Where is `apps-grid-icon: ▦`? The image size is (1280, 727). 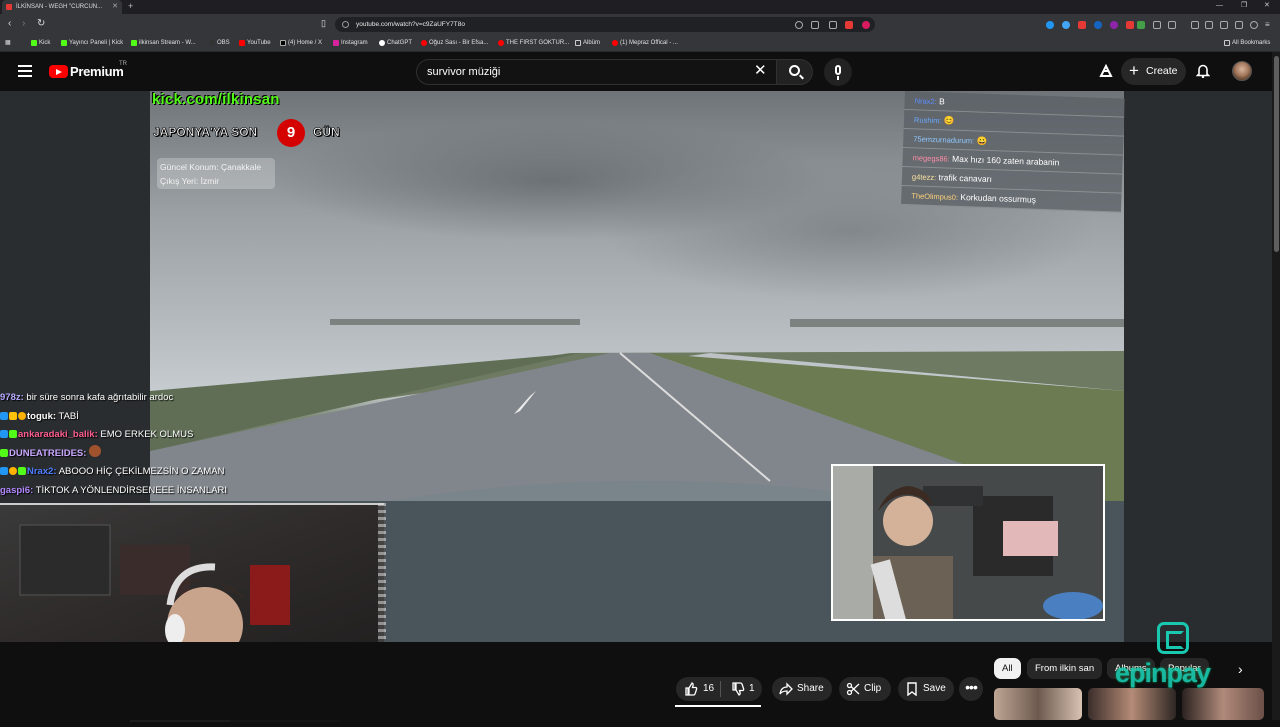 apps-grid-icon: ▦ is located at coordinates (8, 43).